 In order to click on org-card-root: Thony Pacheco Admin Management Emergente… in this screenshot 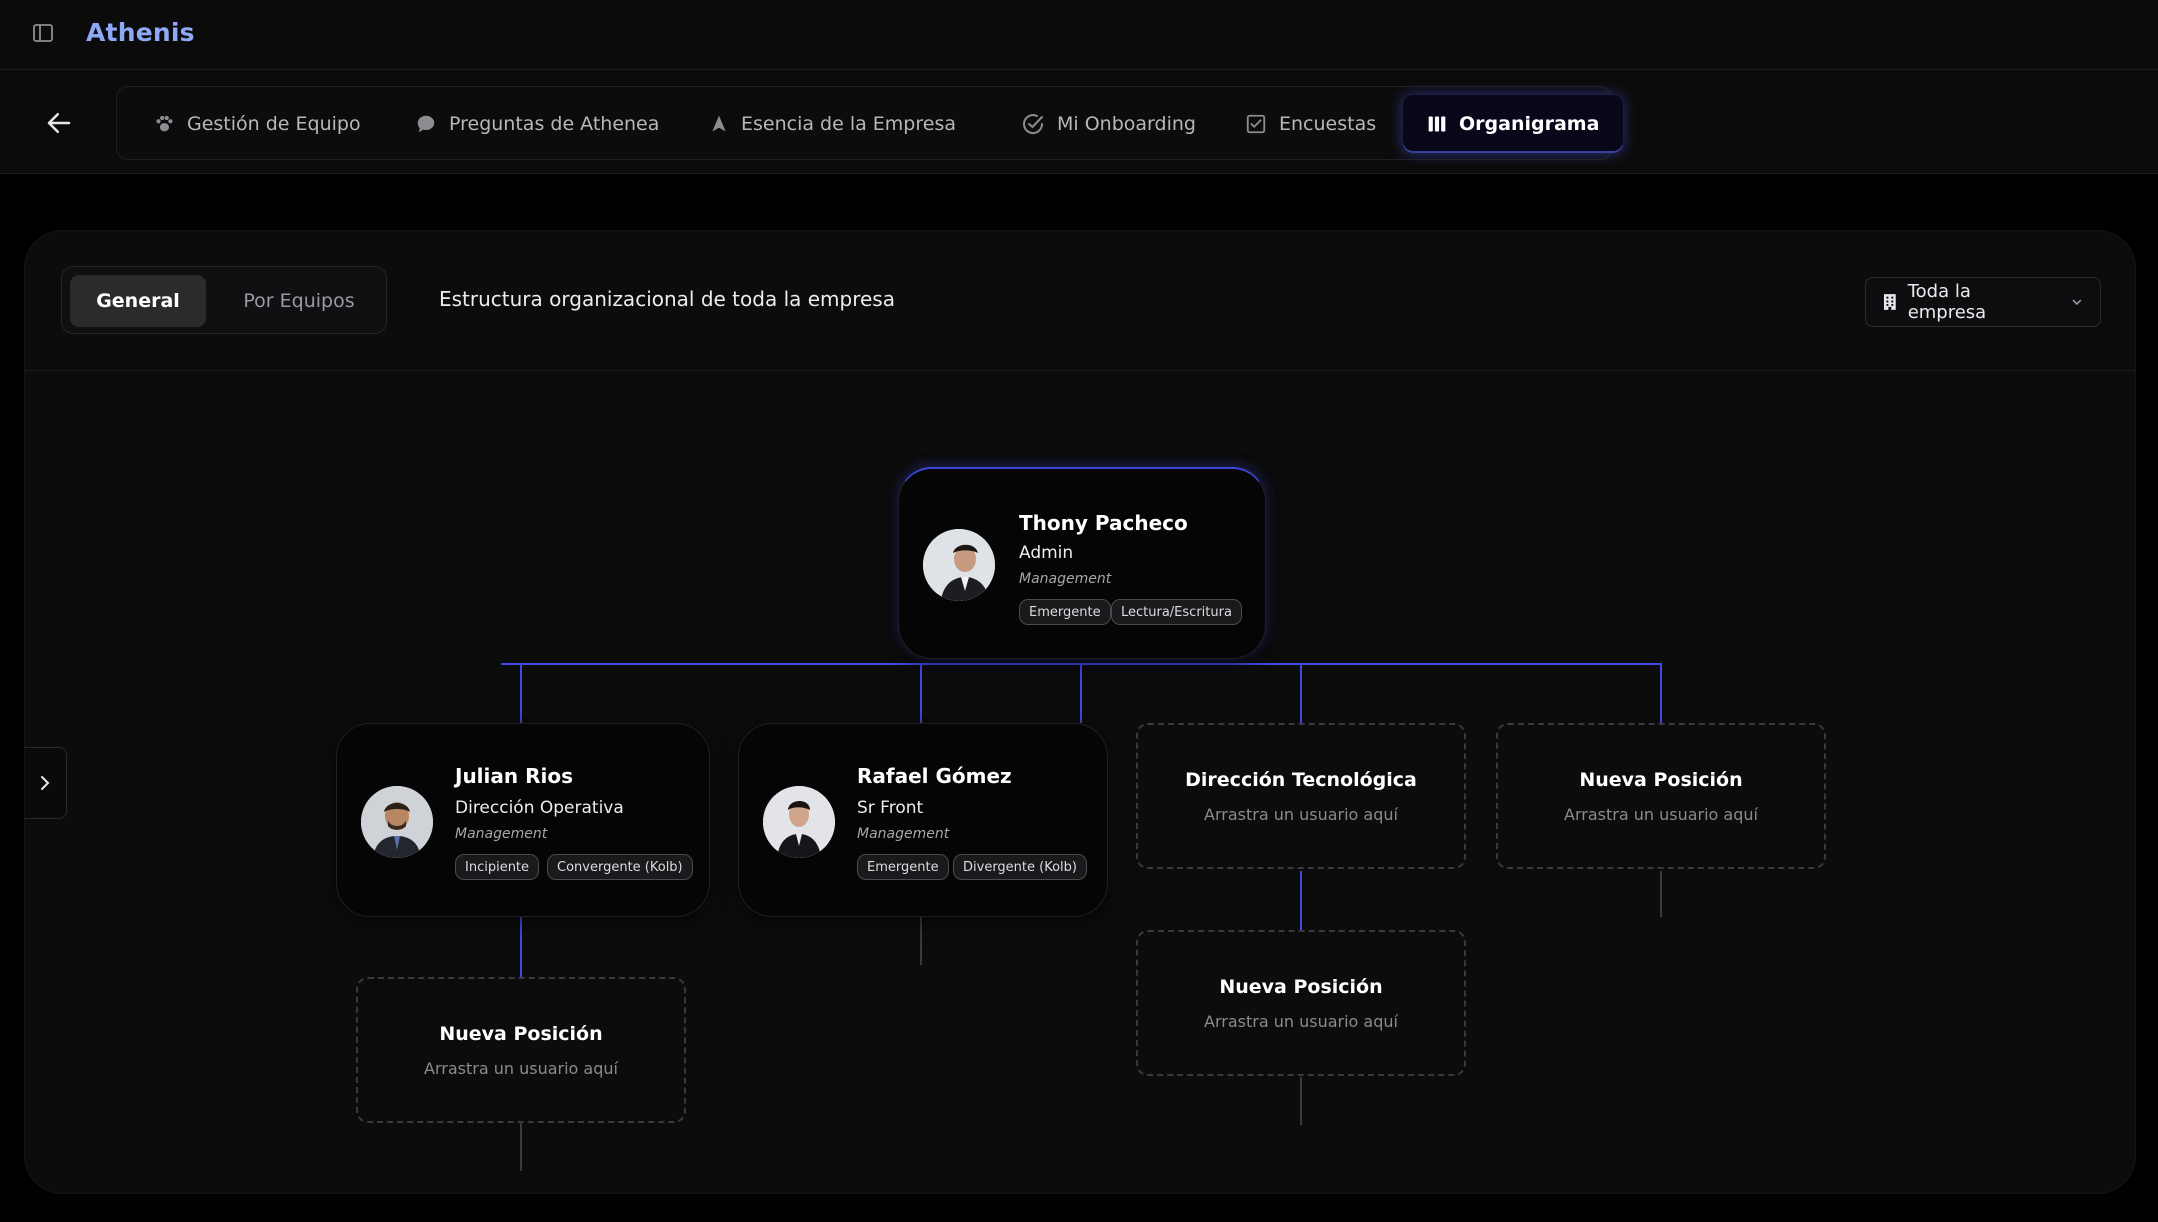, I will do `click(1082, 563)`.